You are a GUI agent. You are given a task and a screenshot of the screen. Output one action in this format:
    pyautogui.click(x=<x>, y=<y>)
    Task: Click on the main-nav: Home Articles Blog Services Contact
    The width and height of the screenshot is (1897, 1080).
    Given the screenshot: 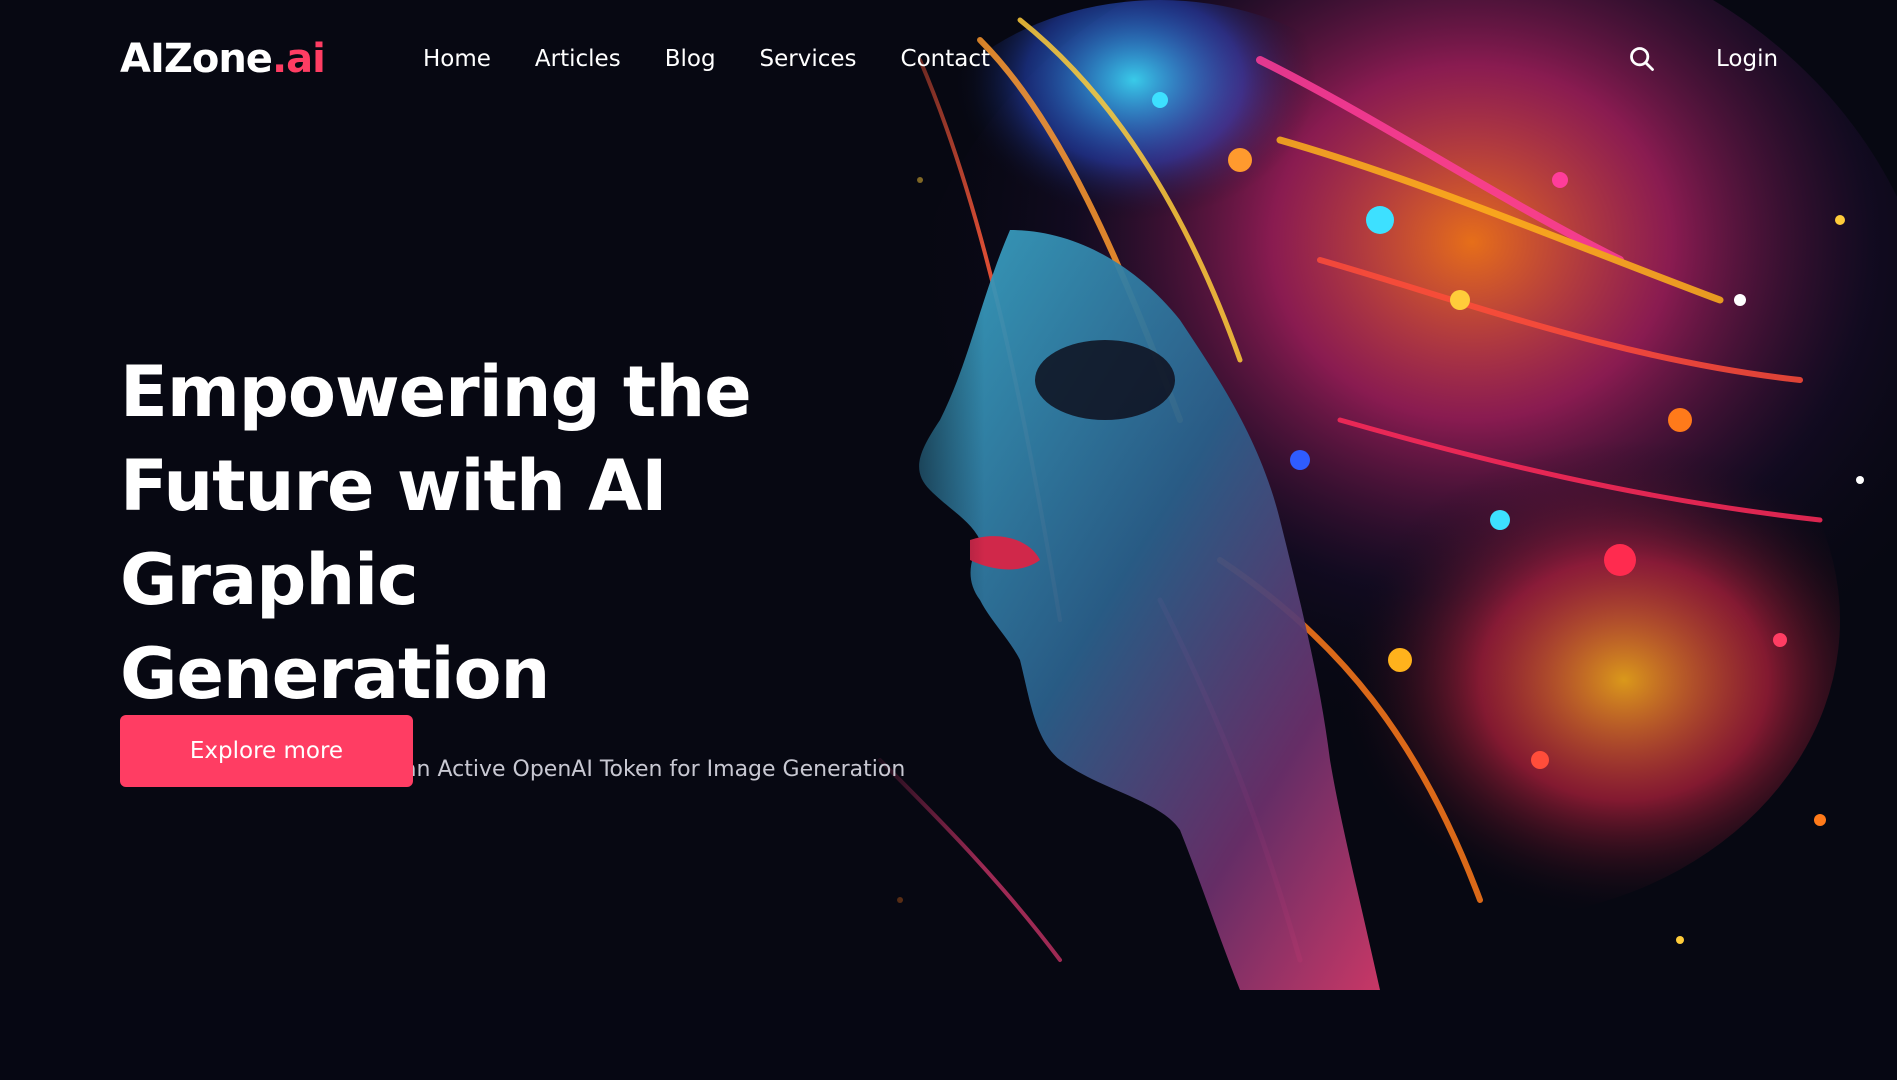 What is the action you would take?
    pyautogui.click(x=706, y=59)
    